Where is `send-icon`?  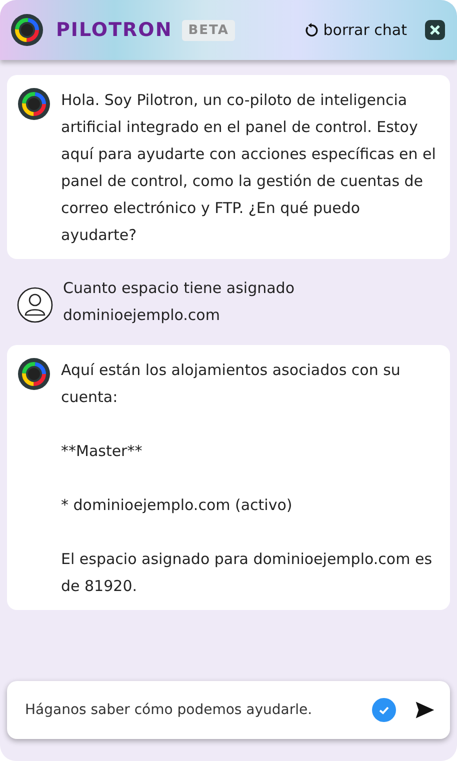
send-icon is located at coordinates (425, 710).